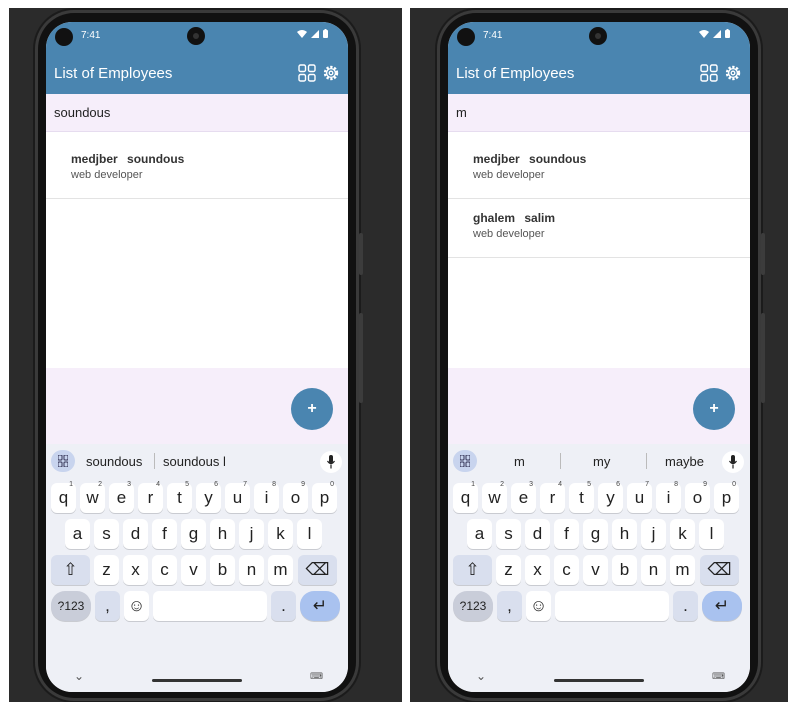 This screenshot has width=788, height=702. I want to click on suggestion-1: soundous, so click(114, 461).